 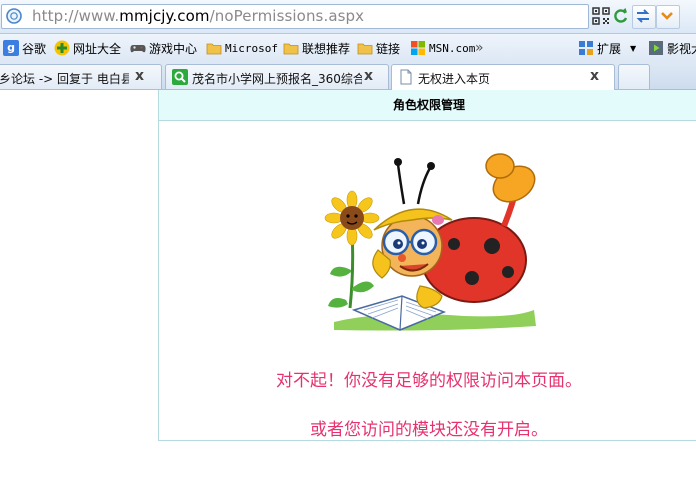 What do you see at coordinates (34, 48) in the screenshot?
I see `bookmark-label: 谷歌` at bounding box center [34, 48].